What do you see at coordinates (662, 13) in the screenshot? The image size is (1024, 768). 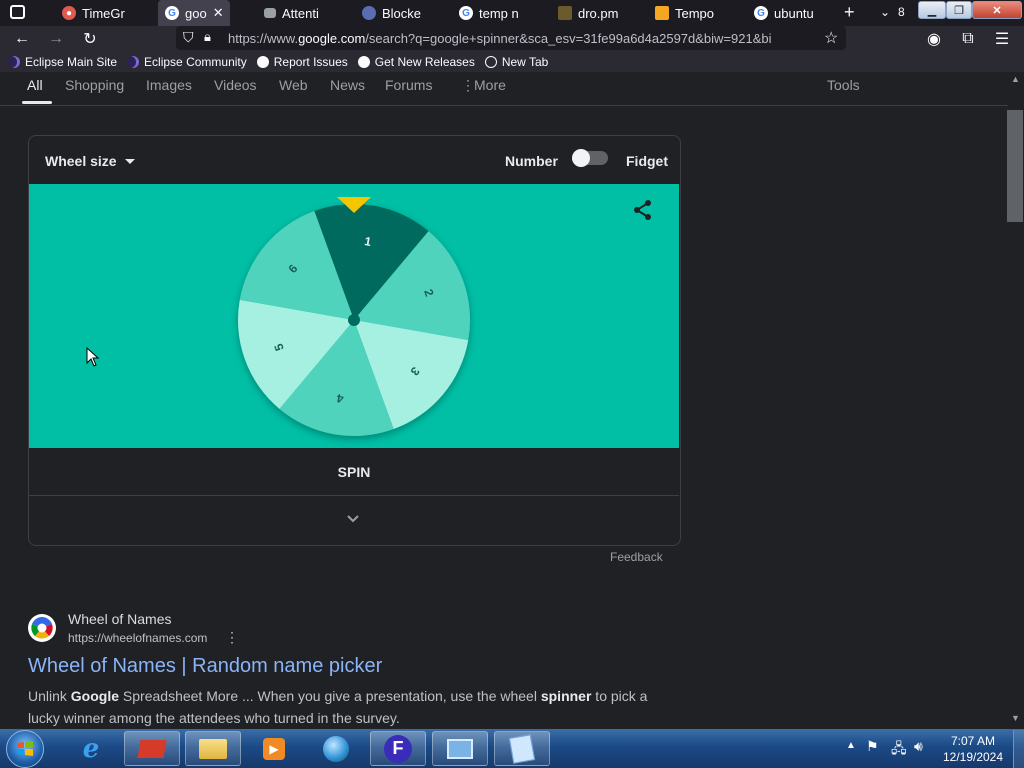 I see `tempo-favicon` at bounding box center [662, 13].